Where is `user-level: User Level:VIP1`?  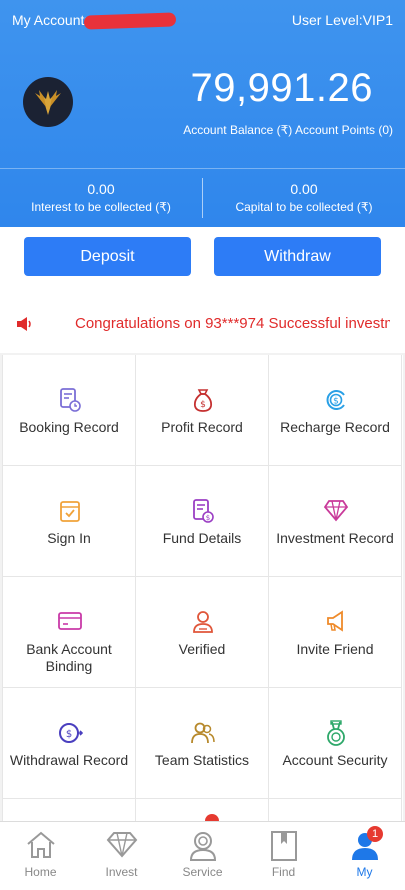 user-level: User Level:VIP1 is located at coordinates (342, 20).